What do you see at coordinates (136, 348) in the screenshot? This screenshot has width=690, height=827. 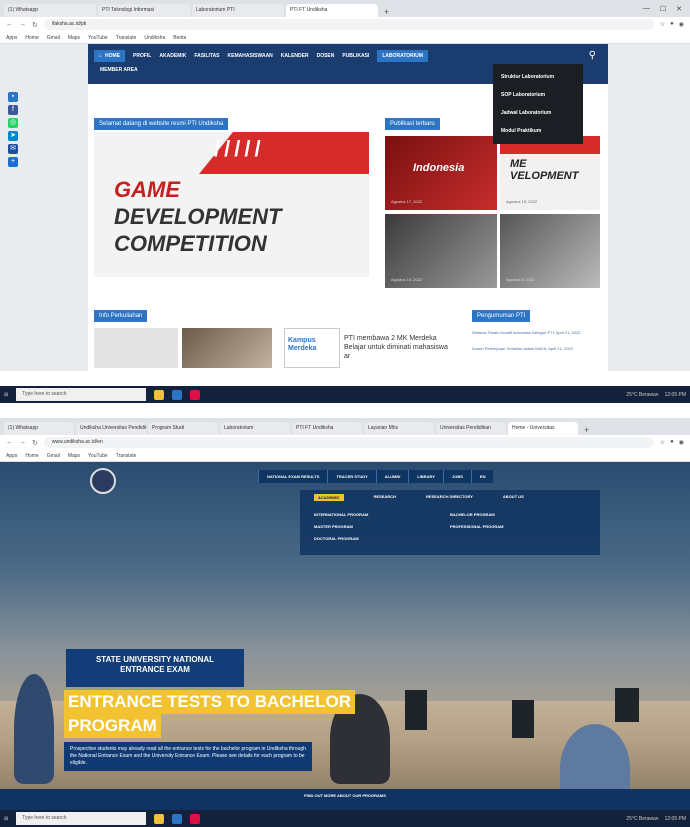 I see `map-thumb` at bounding box center [136, 348].